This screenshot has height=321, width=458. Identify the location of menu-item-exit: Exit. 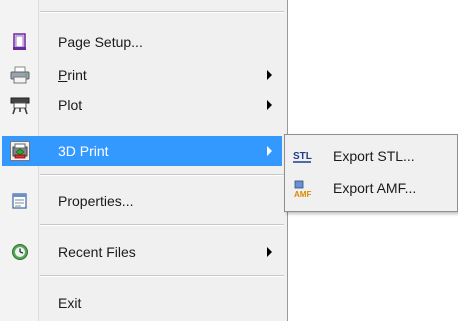
(142, 303).